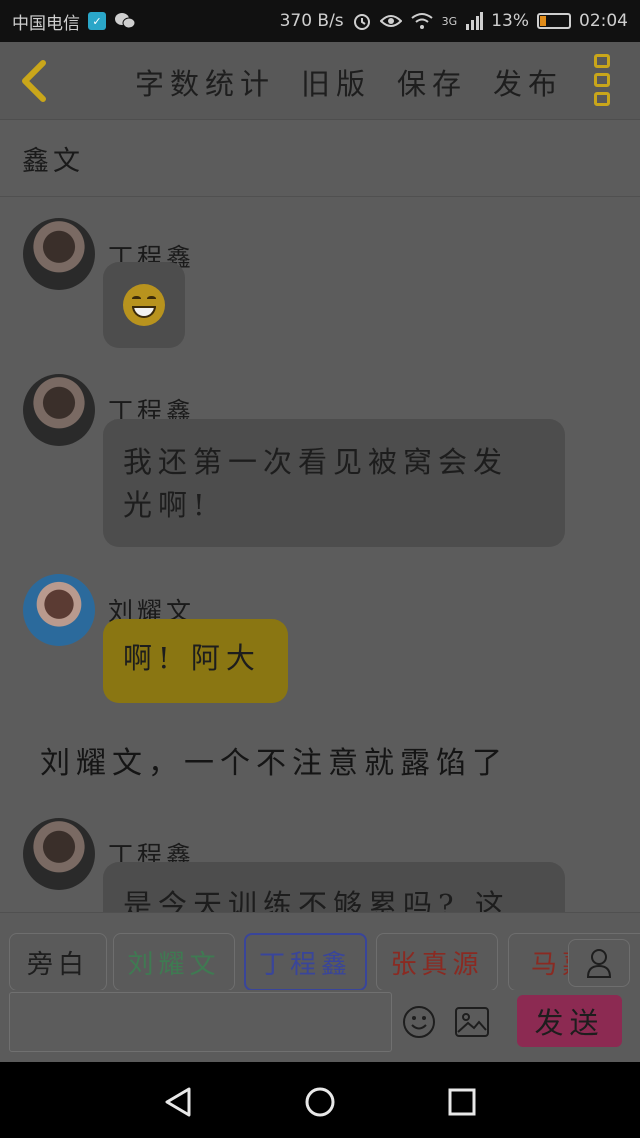 The width and height of the screenshot is (640, 1138). I want to click on battery-icon, so click(554, 21).